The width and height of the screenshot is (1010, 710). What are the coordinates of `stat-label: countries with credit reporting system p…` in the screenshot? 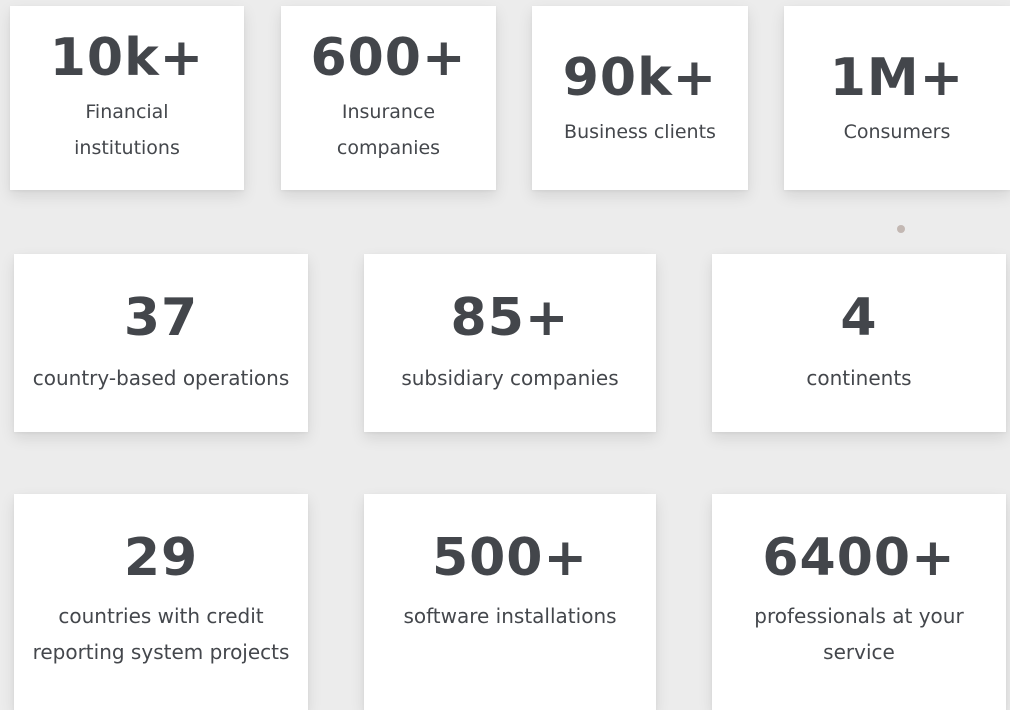 It's located at (161, 634).